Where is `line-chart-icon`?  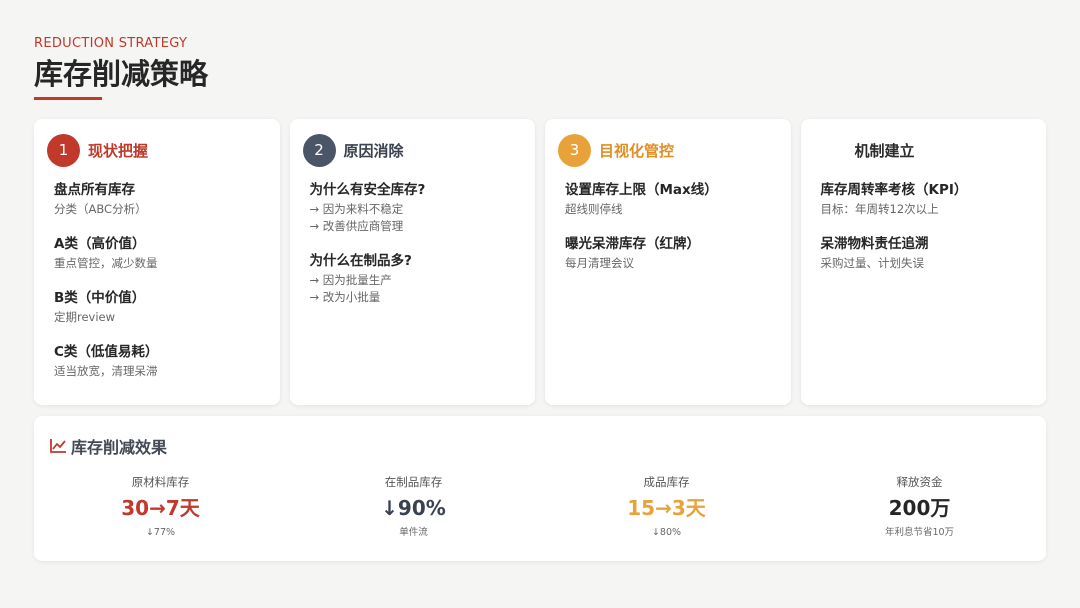 line-chart-icon is located at coordinates (58, 446).